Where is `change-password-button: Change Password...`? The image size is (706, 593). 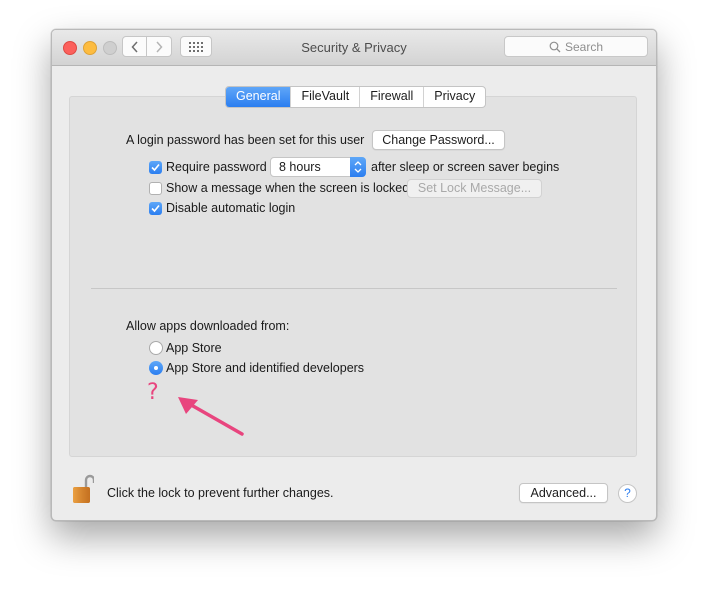
change-password-button: Change Password... is located at coordinates (438, 140).